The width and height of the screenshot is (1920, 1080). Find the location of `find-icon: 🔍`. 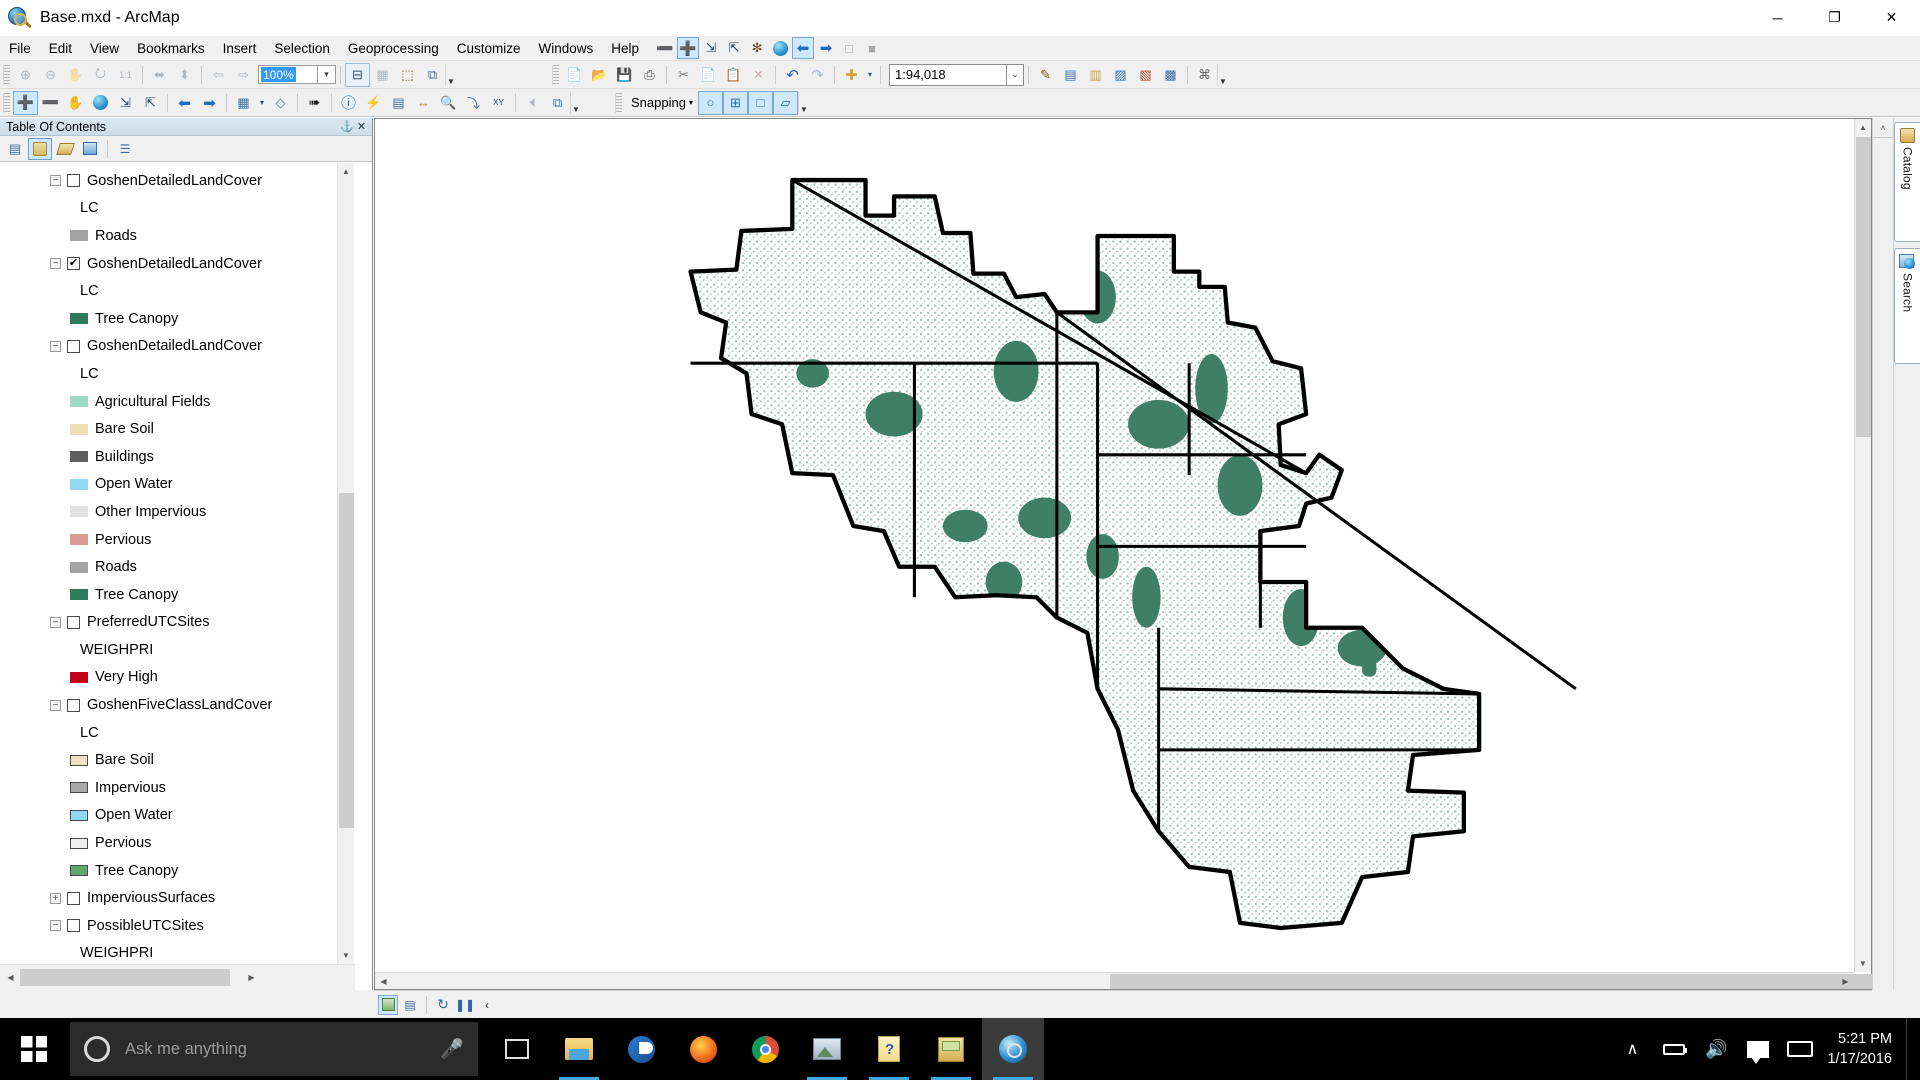

find-icon: 🔍 is located at coordinates (448, 103).